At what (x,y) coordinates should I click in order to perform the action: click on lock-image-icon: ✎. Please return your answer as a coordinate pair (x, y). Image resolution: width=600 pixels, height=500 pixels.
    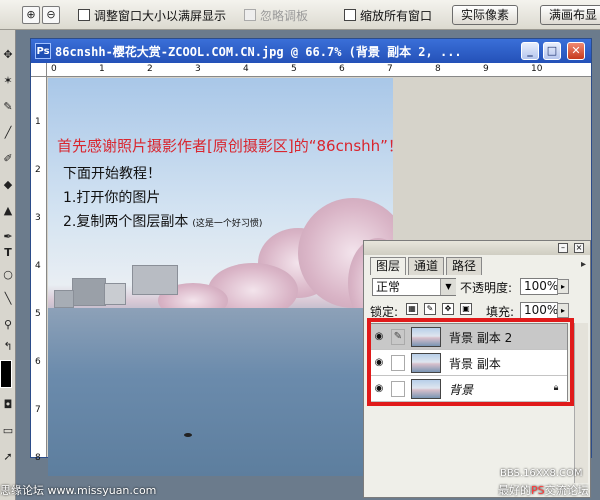
    Looking at the image, I should click on (430, 309).